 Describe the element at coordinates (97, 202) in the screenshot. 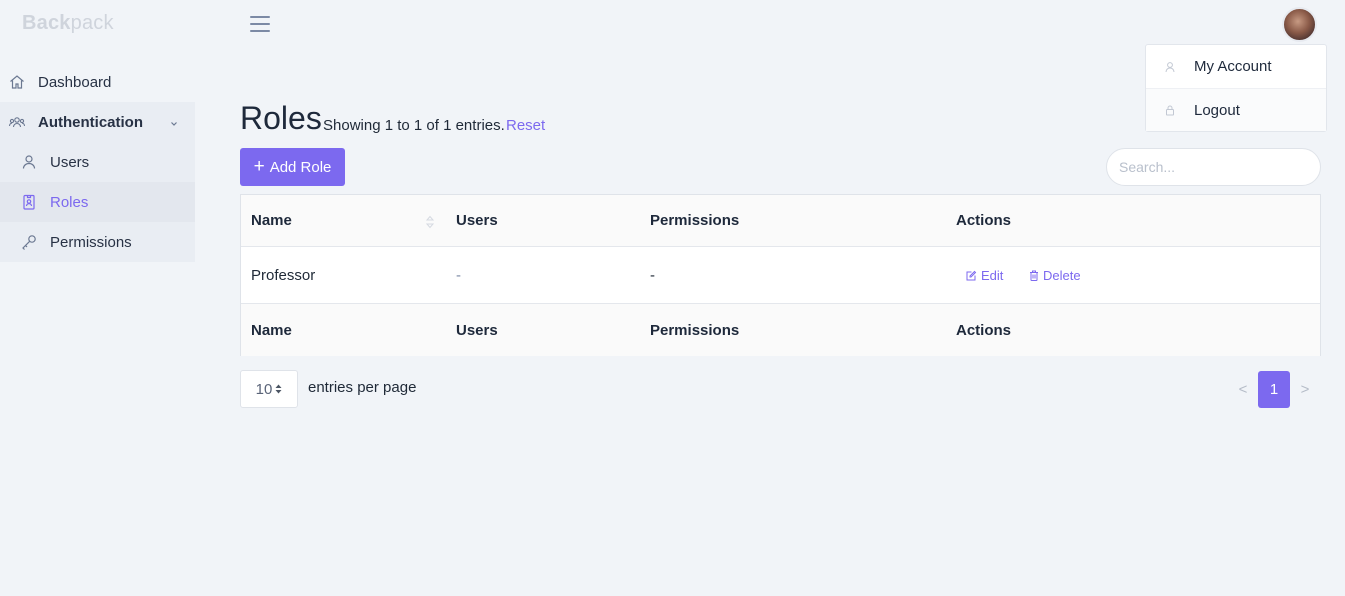

I see `sidebar-item-roles: Roles` at that location.